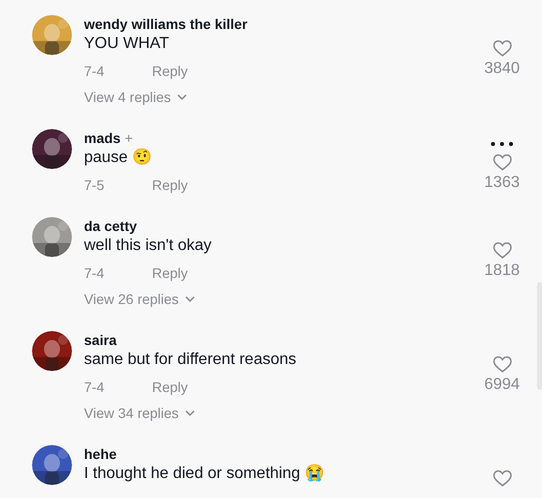 Image resolution: width=542 pixels, height=498 pixels. Describe the element at coordinates (100, 454) in the screenshot. I see `username: hehe` at that location.